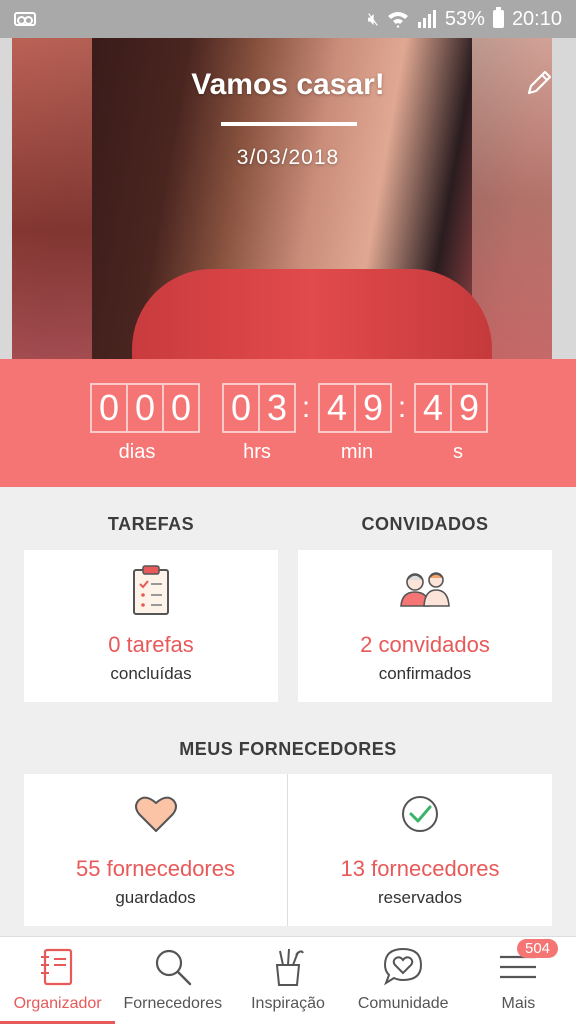  What do you see at coordinates (498, 17) in the screenshot?
I see `battery-icon` at bounding box center [498, 17].